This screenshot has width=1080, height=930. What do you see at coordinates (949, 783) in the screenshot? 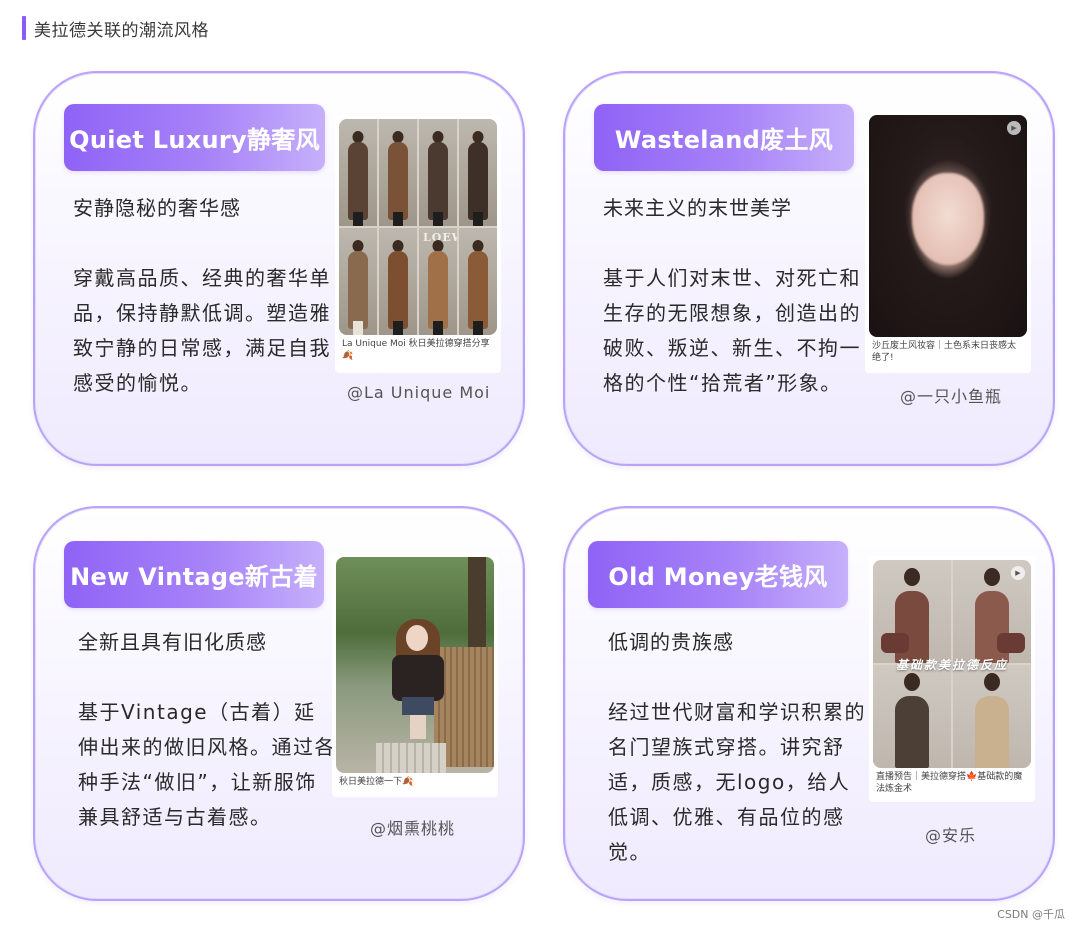
I see `post-caption: 直播预告｜美拉德穿搭🍁基础款的魔法炼金术` at bounding box center [949, 783].